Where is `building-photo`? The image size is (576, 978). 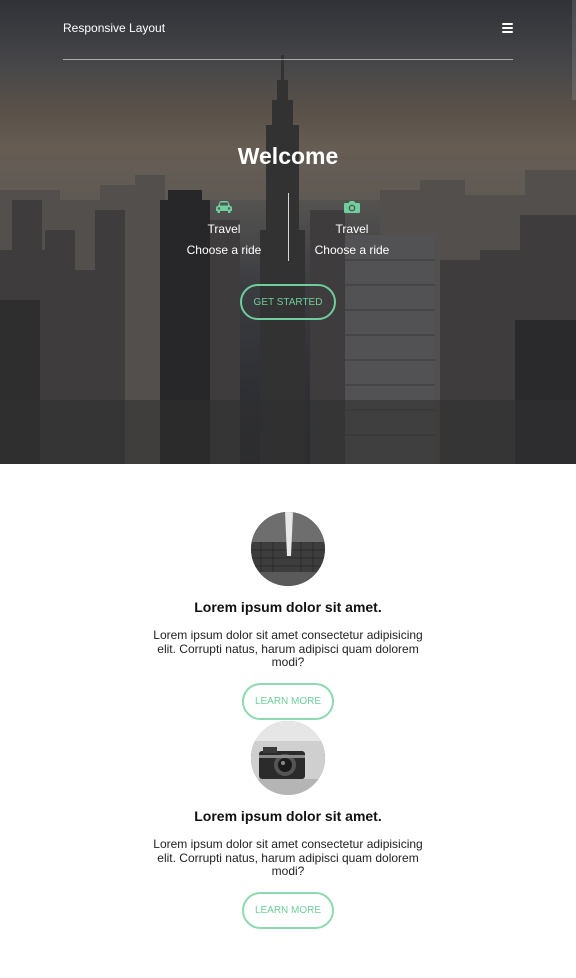
building-photo is located at coordinates (288, 549).